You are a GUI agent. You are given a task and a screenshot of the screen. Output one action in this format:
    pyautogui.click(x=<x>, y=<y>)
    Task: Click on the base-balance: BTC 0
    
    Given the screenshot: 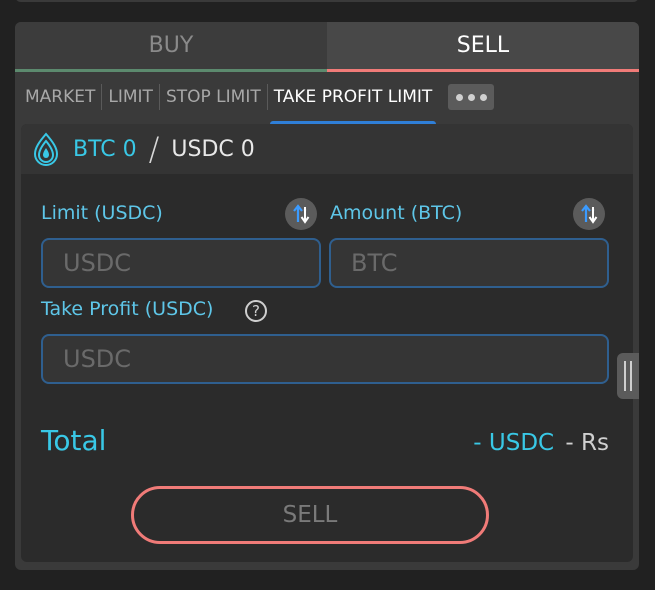 What is the action you would take?
    pyautogui.click(x=105, y=149)
    